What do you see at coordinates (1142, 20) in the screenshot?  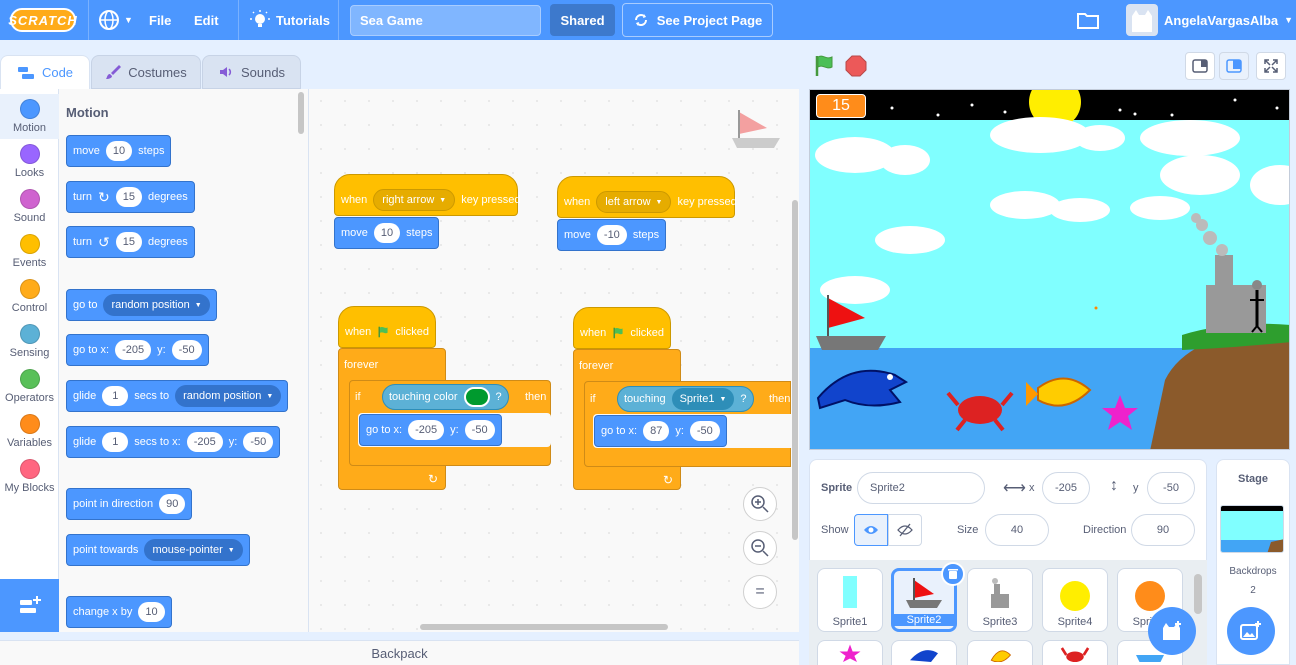 I see `avatar` at bounding box center [1142, 20].